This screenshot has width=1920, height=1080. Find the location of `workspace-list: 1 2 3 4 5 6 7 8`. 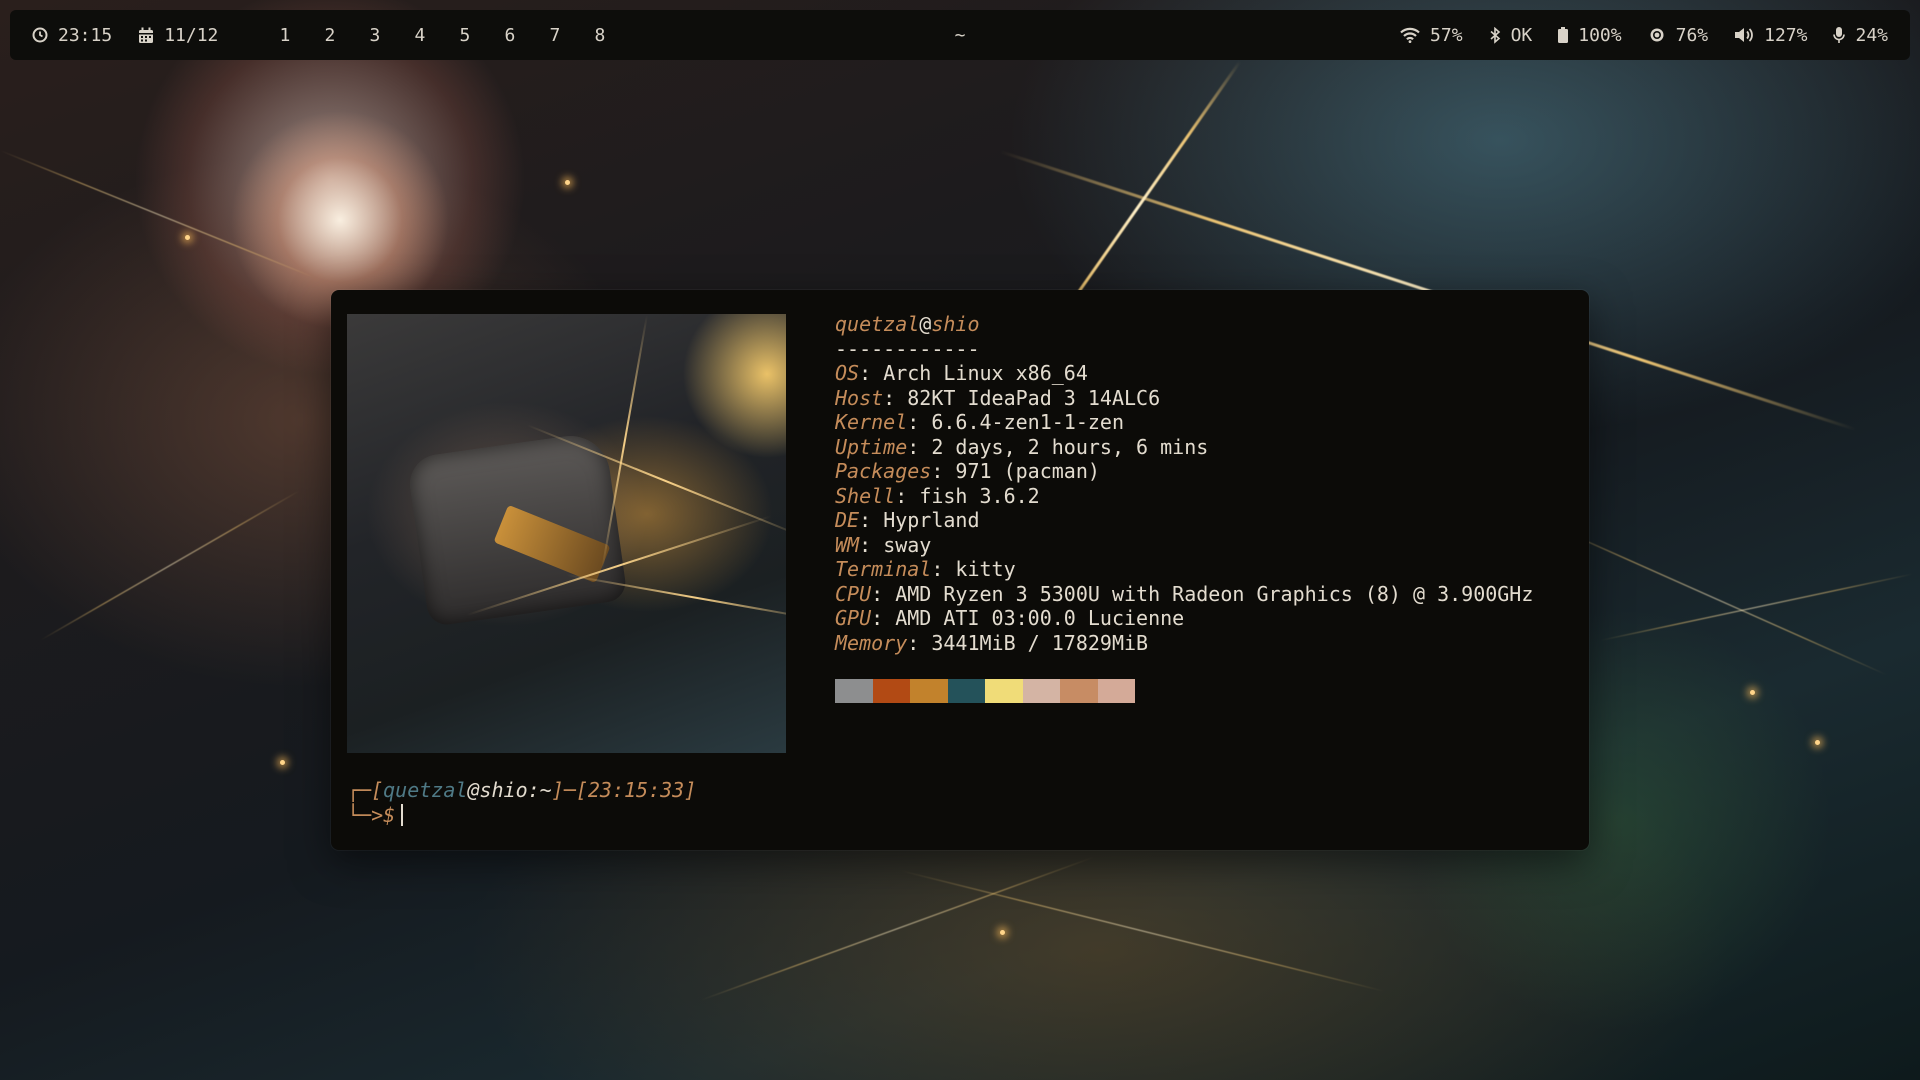

workspace-list: 1 2 3 4 5 6 7 8 is located at coordinates (442, 35).